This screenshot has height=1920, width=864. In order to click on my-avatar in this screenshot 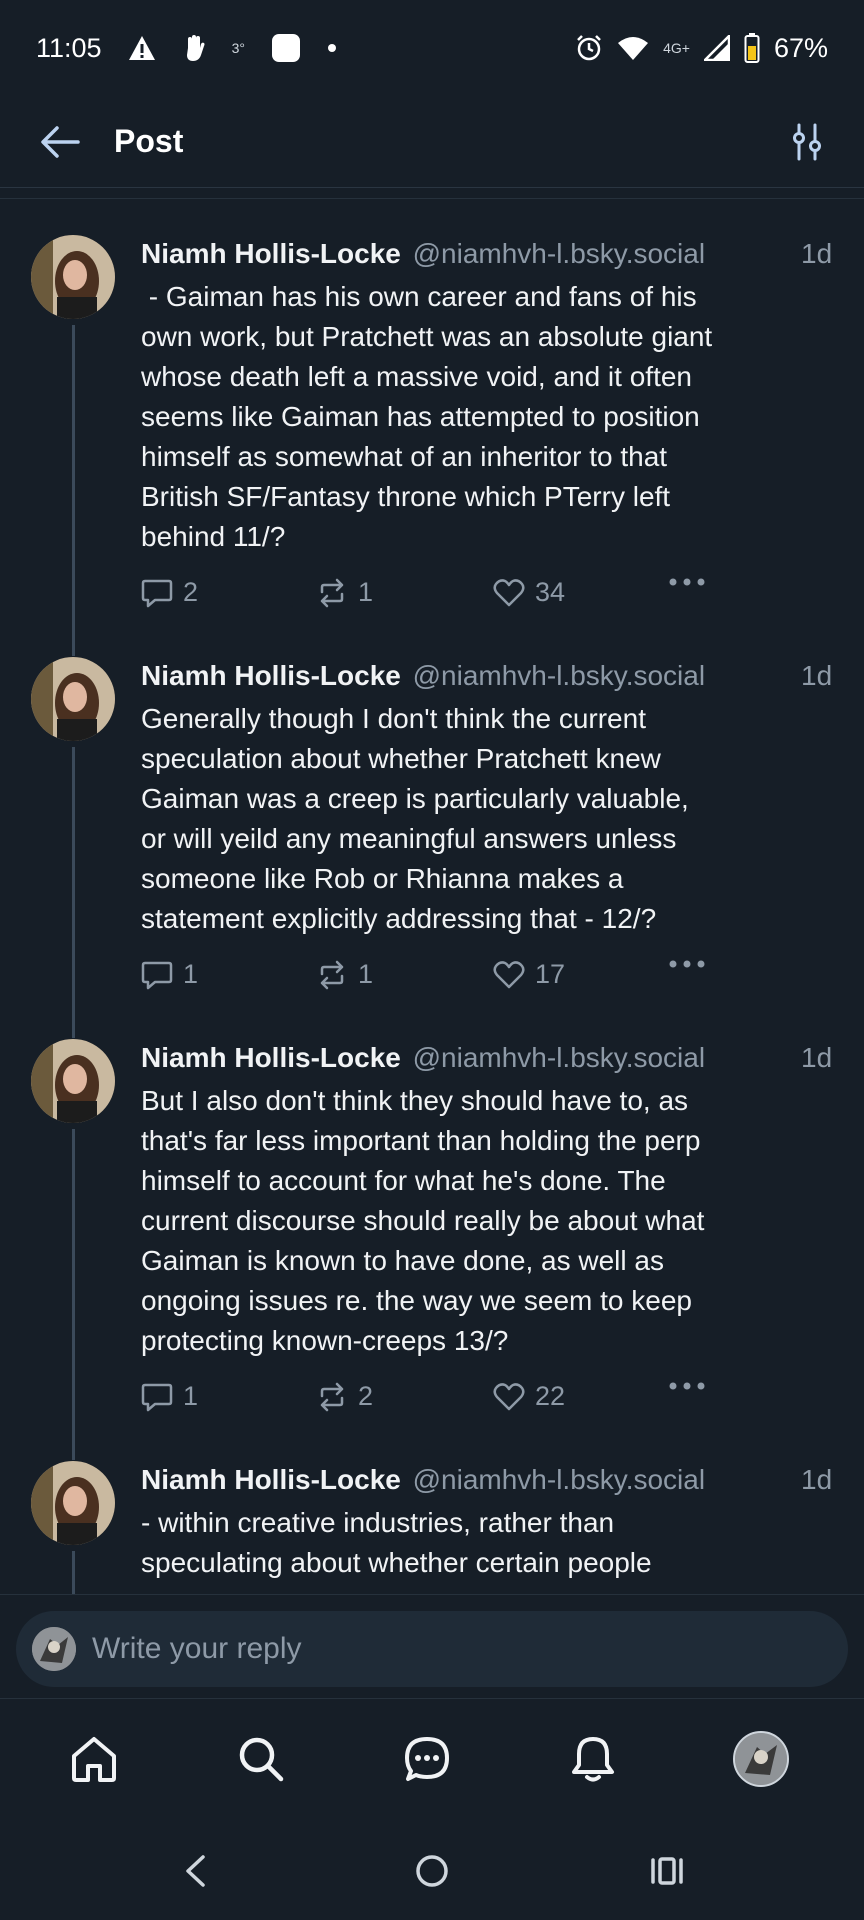, I will do `click(54, 1649)`.